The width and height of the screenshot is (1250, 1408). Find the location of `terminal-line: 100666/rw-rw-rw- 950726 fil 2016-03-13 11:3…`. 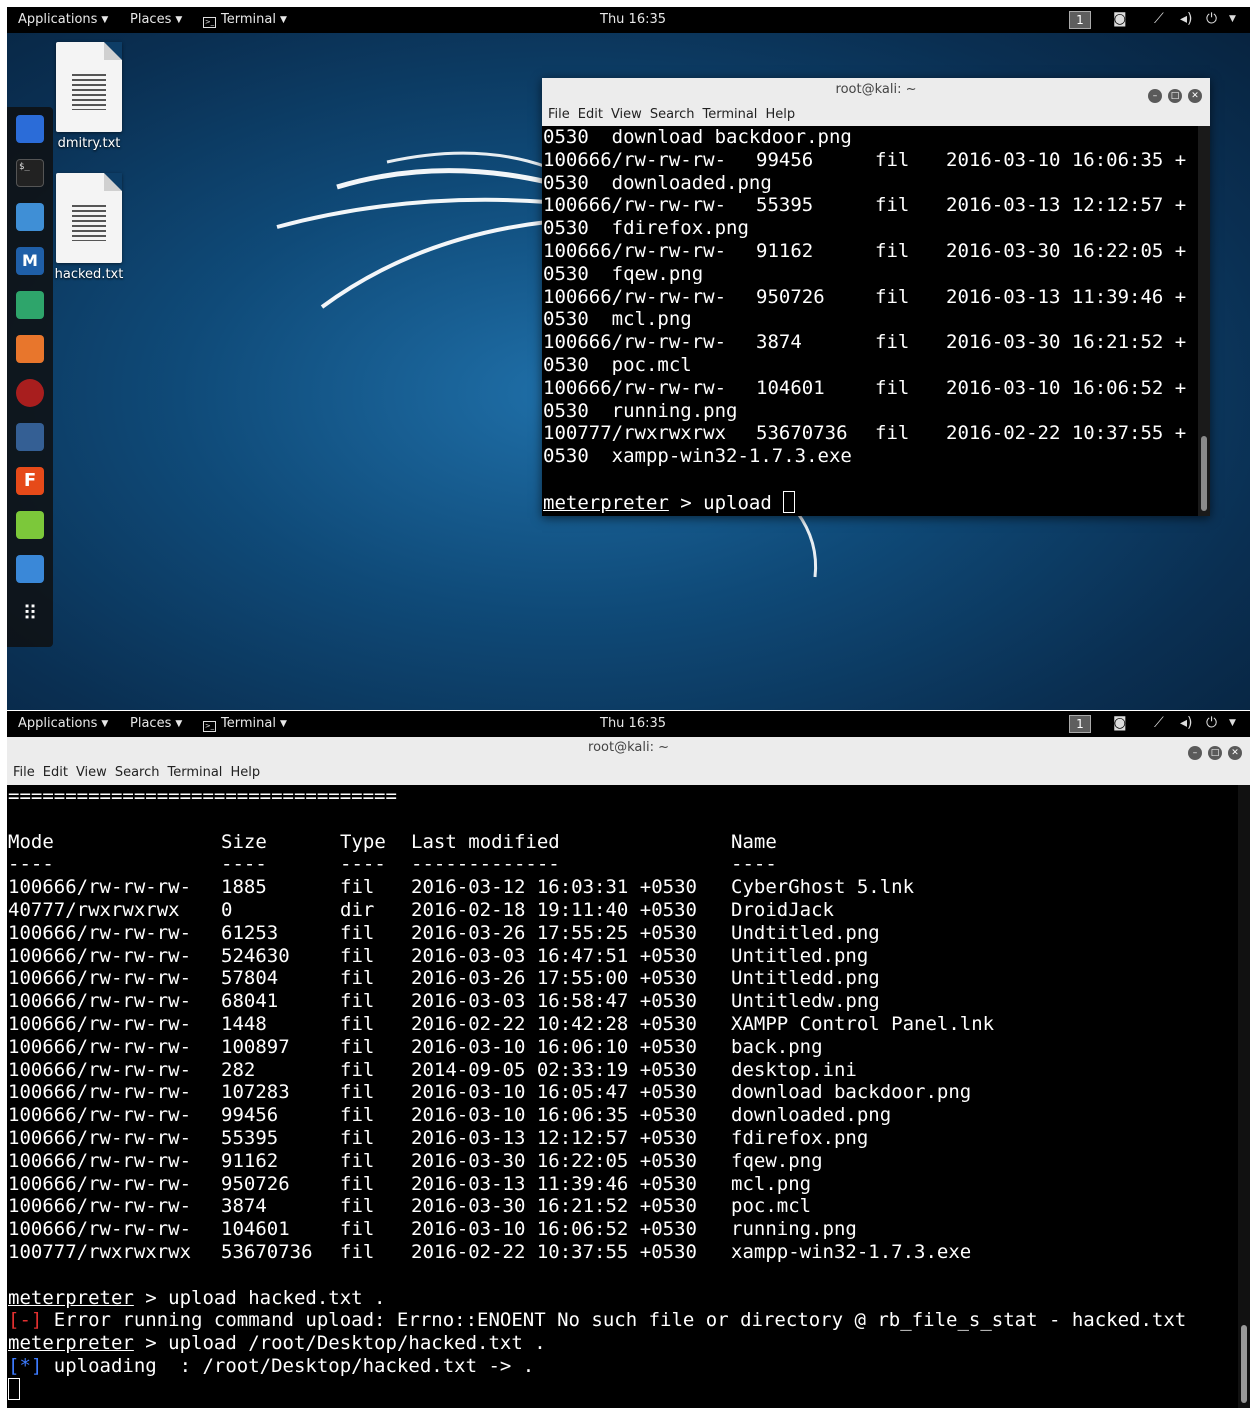

terminal-line: 100666/rw-rw-rw- 950726 fil 2016-03-13 11:3… is located at coordinates (629, 1184).